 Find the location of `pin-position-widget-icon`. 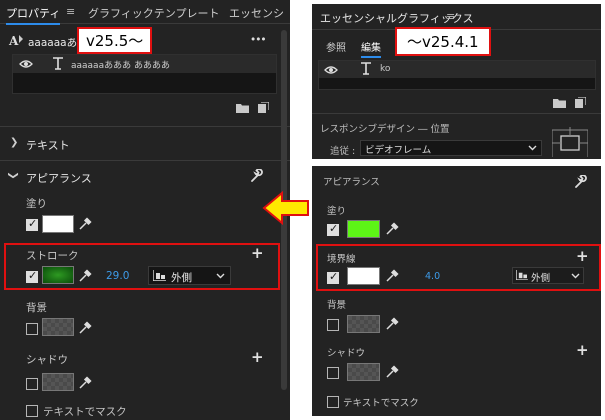

pin-position-widget-icon is located at coordinates (570, 142).